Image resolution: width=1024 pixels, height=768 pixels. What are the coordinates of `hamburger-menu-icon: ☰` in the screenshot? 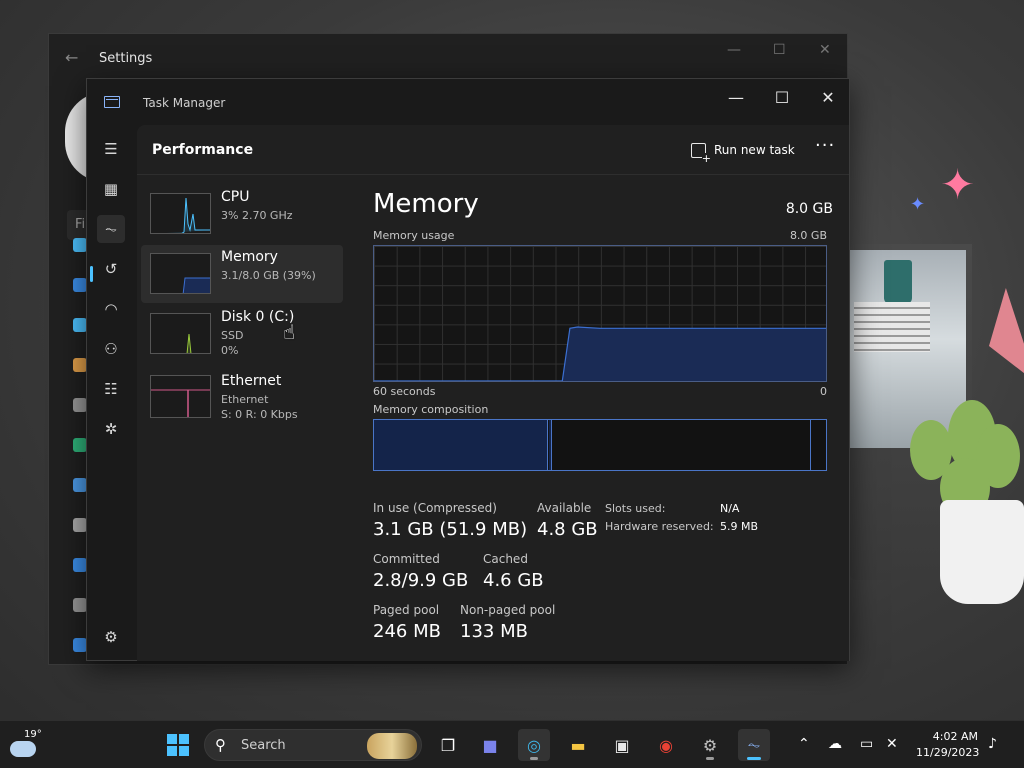 It's located at (111, 149).